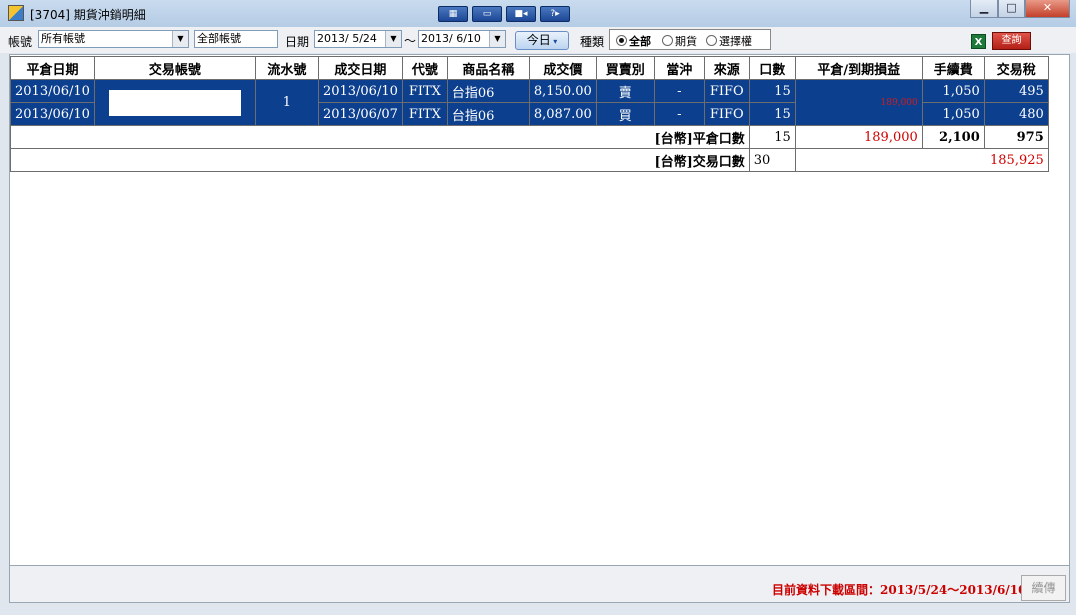 This screenshot has height=615, width=1076. What do you see at coordinates (772, 68) in the screenshot?
I see `column-header: 口數` at bounding box center [772, 68].